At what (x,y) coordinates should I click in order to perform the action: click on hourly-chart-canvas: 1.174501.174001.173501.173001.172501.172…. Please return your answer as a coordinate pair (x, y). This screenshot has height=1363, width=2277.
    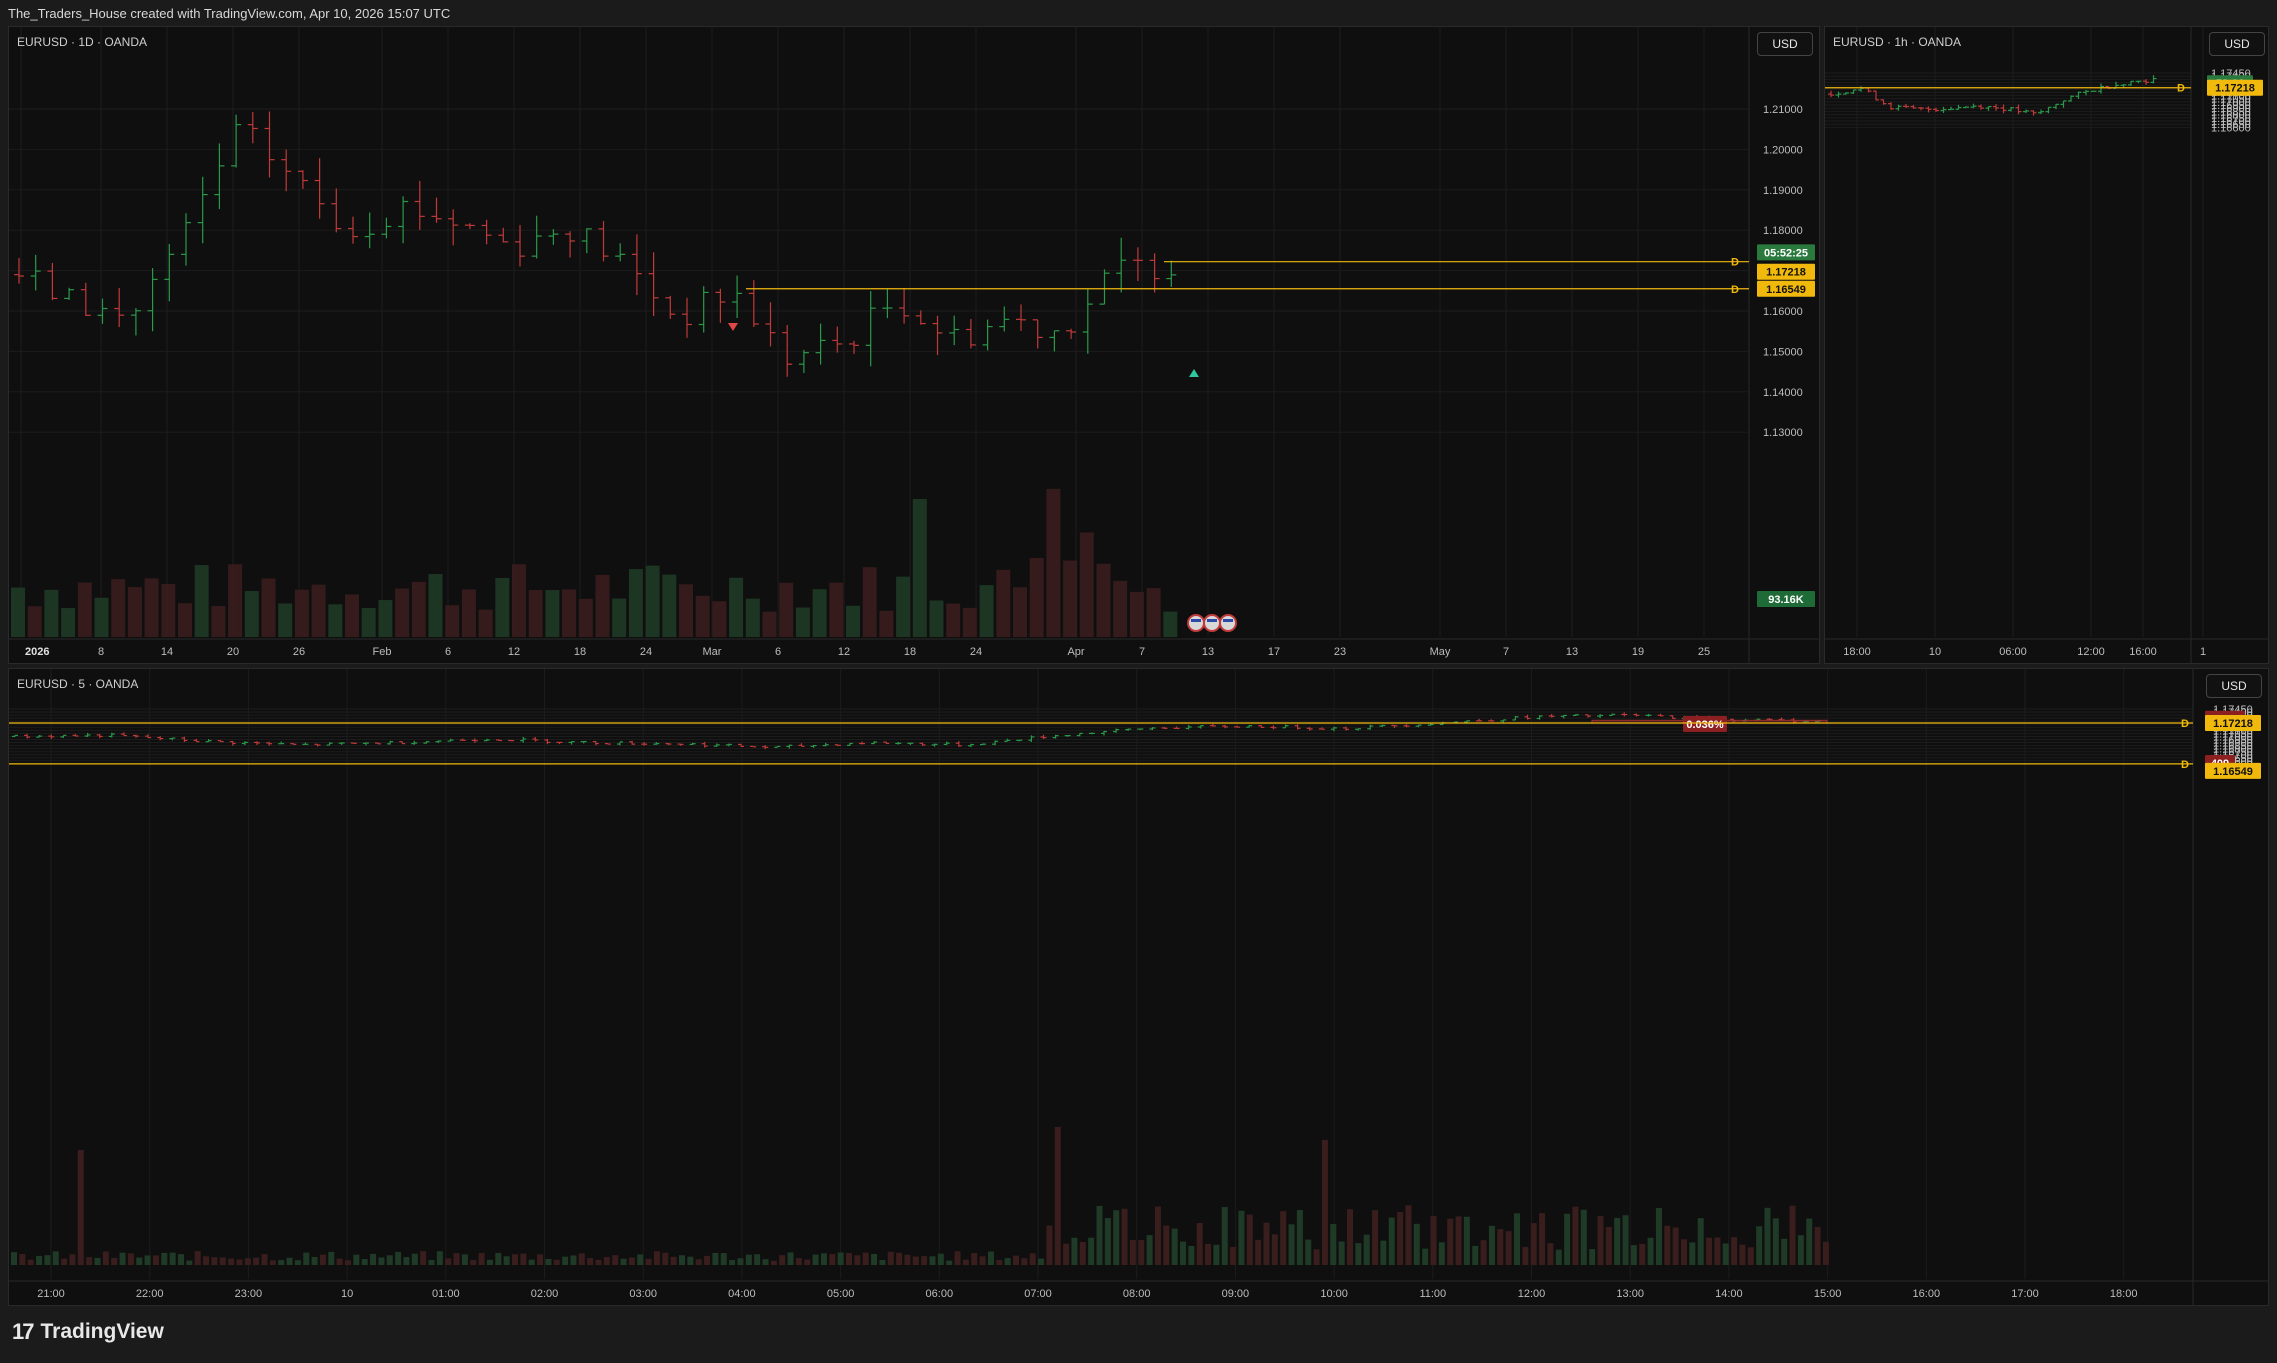
    Looking at the image, I should click on (2047, 345).